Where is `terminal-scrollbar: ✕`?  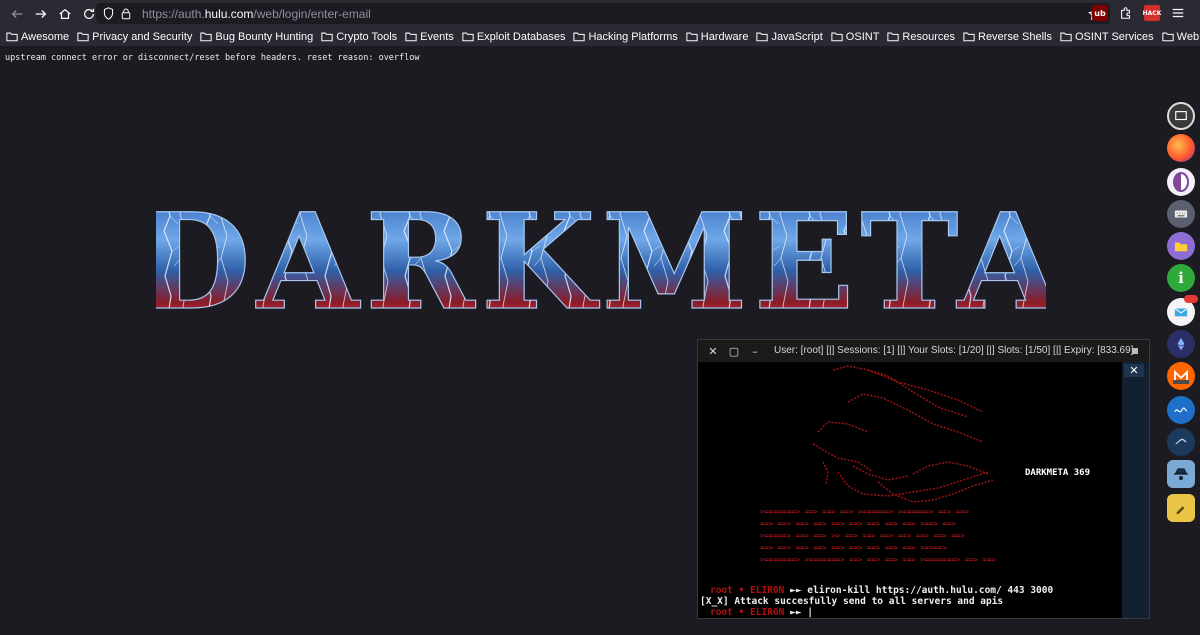
terminal-scrollbar: ✕ is located at coordinates (1135, 490).